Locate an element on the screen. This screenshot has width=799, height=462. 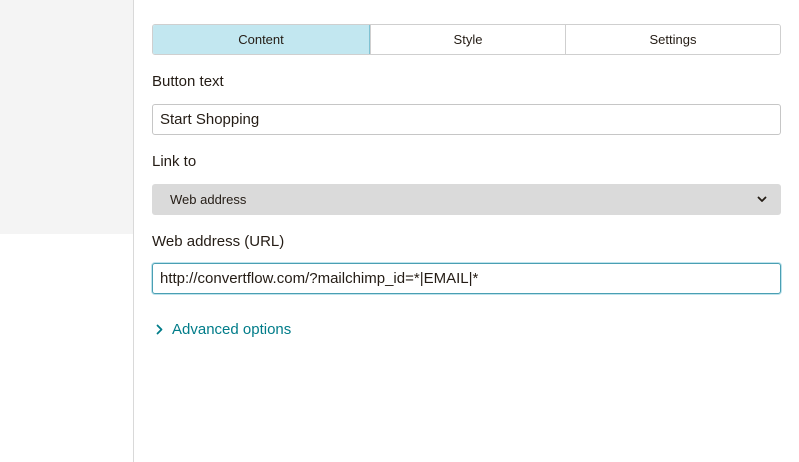
button-text-label: Button text is located at coordinates (188, 81).